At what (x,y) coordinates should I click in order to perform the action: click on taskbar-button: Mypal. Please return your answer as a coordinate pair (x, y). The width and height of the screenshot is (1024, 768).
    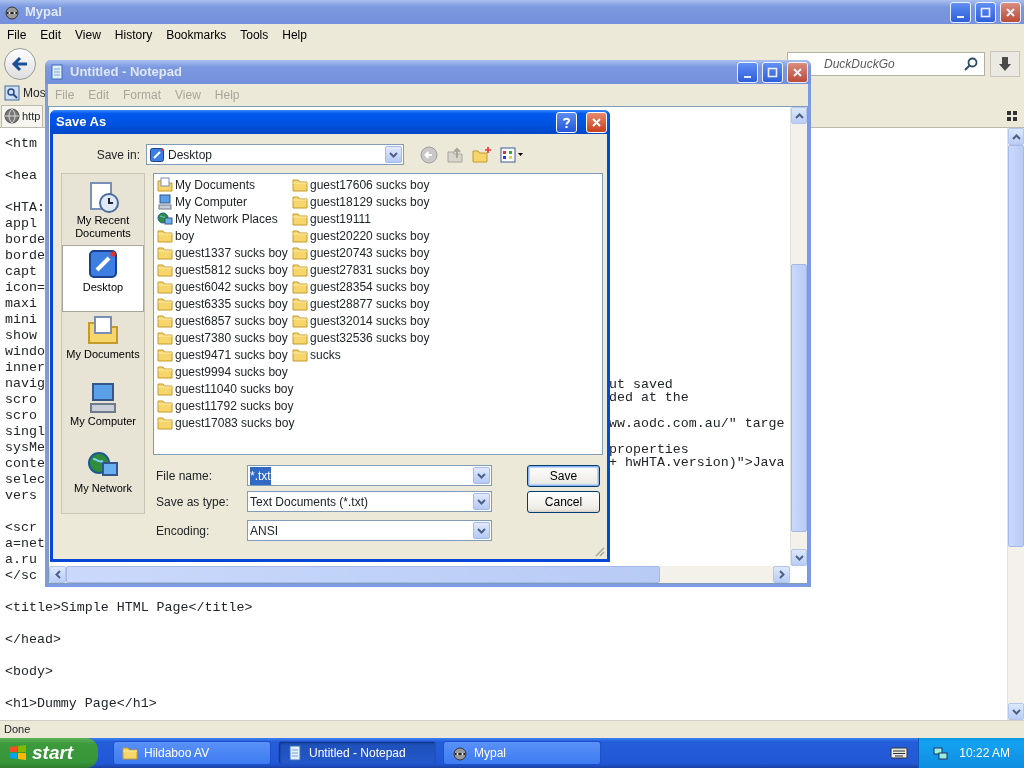
    Looking at the image, I should click on (522, 753).